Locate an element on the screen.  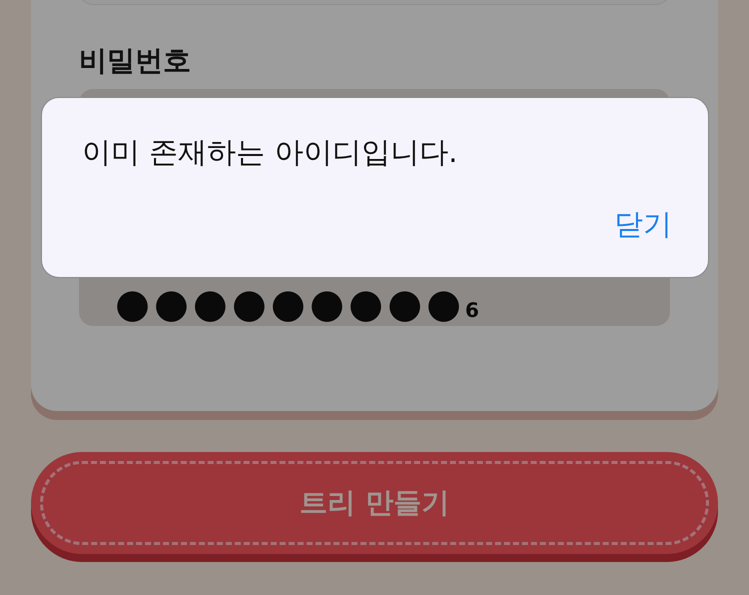
alert-message: 이미 존재하는 아이디입니다. is located at coordinates (270, 152).